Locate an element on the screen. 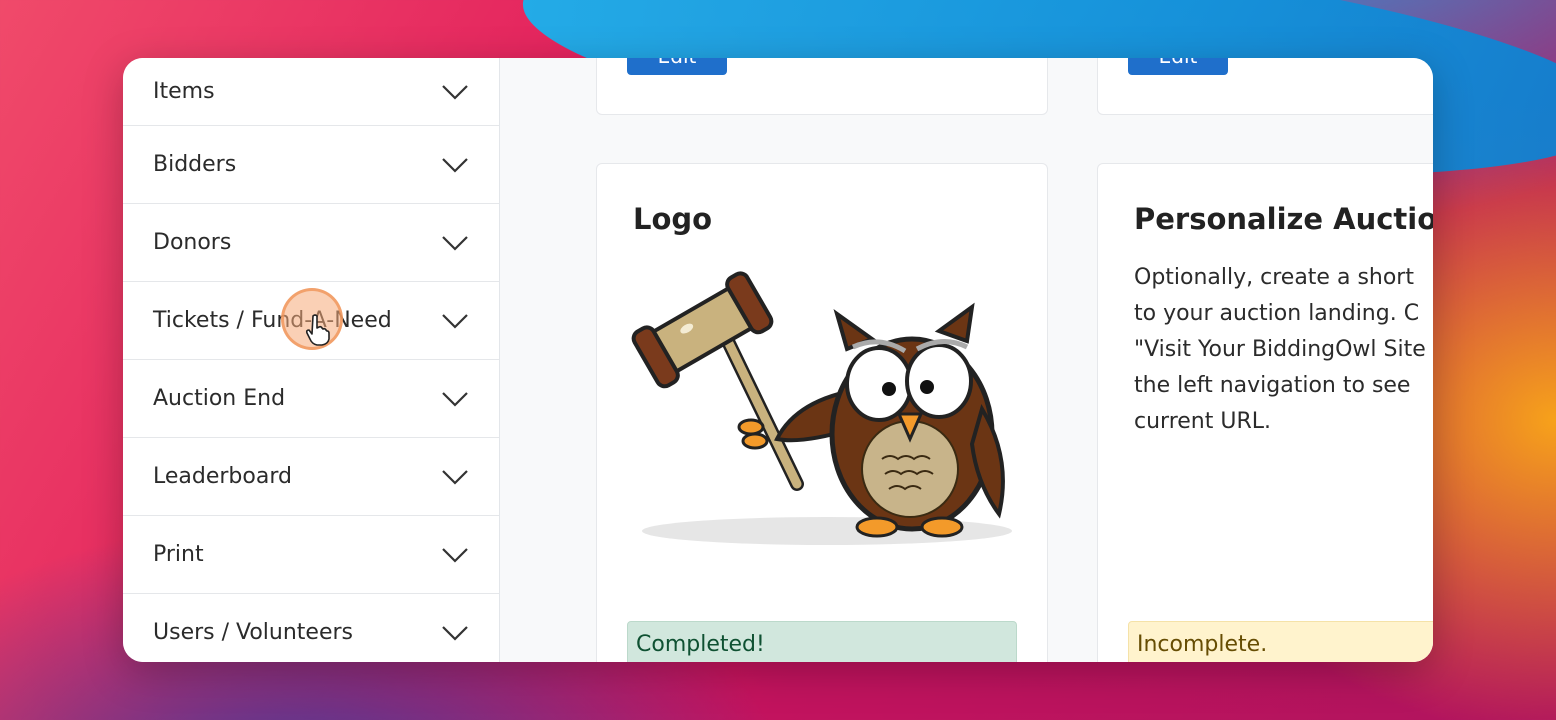 The image size is (1556, 720). sidebar-item-print: Print is located at coordinates (311, 555).